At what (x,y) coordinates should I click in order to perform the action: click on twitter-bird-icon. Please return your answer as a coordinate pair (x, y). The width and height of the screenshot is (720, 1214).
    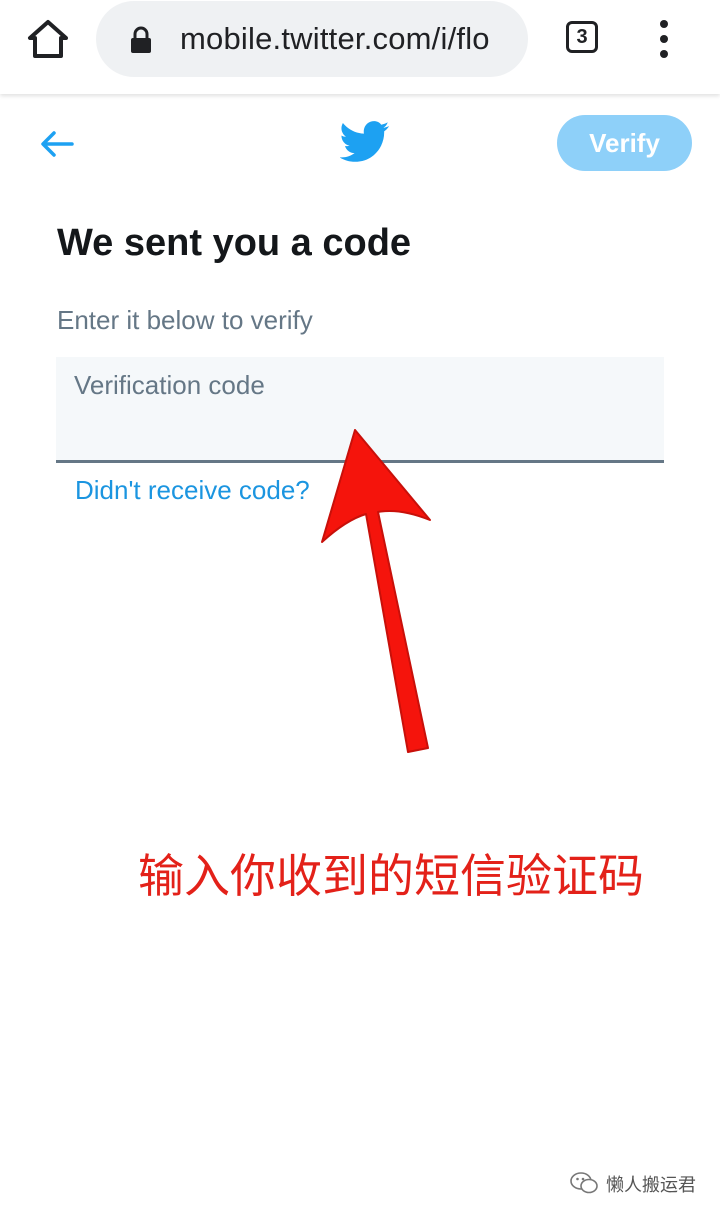
    Looking at the image, I should click on (364, 142).